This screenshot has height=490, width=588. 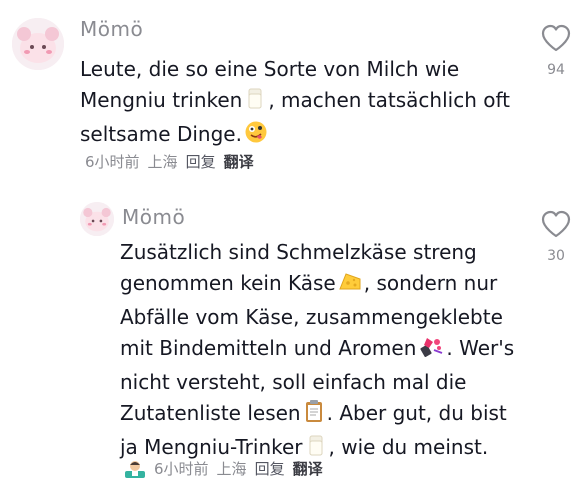 I want to click on comment-line: Zutatenliste lesen . Aber gut, du bist, so click(x=317, y=415).